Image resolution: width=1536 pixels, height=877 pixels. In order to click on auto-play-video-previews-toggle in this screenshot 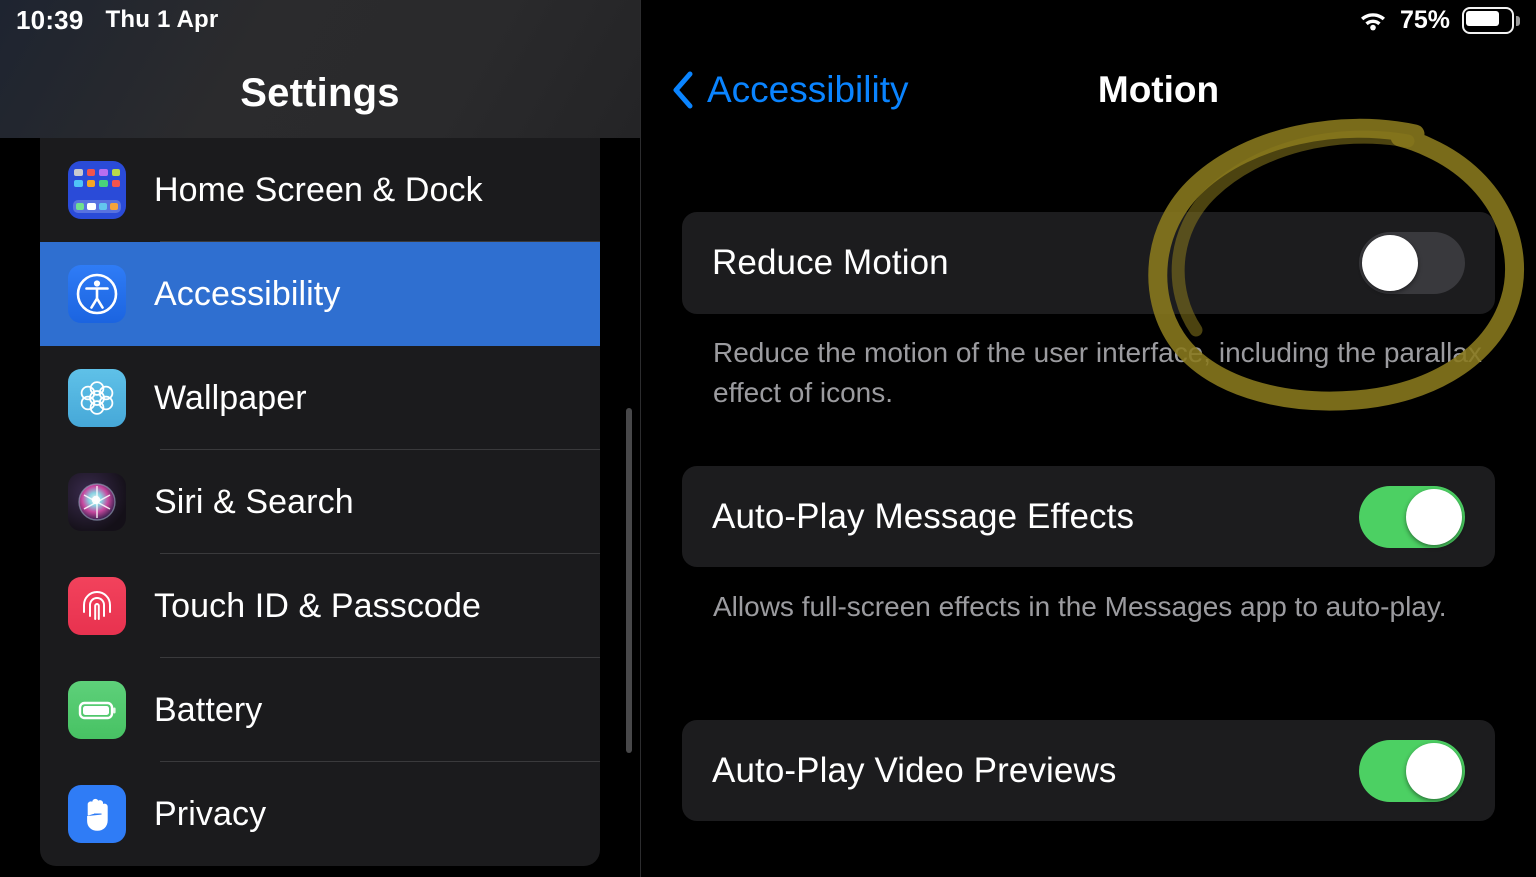, I will do `click(1412, 770)`.